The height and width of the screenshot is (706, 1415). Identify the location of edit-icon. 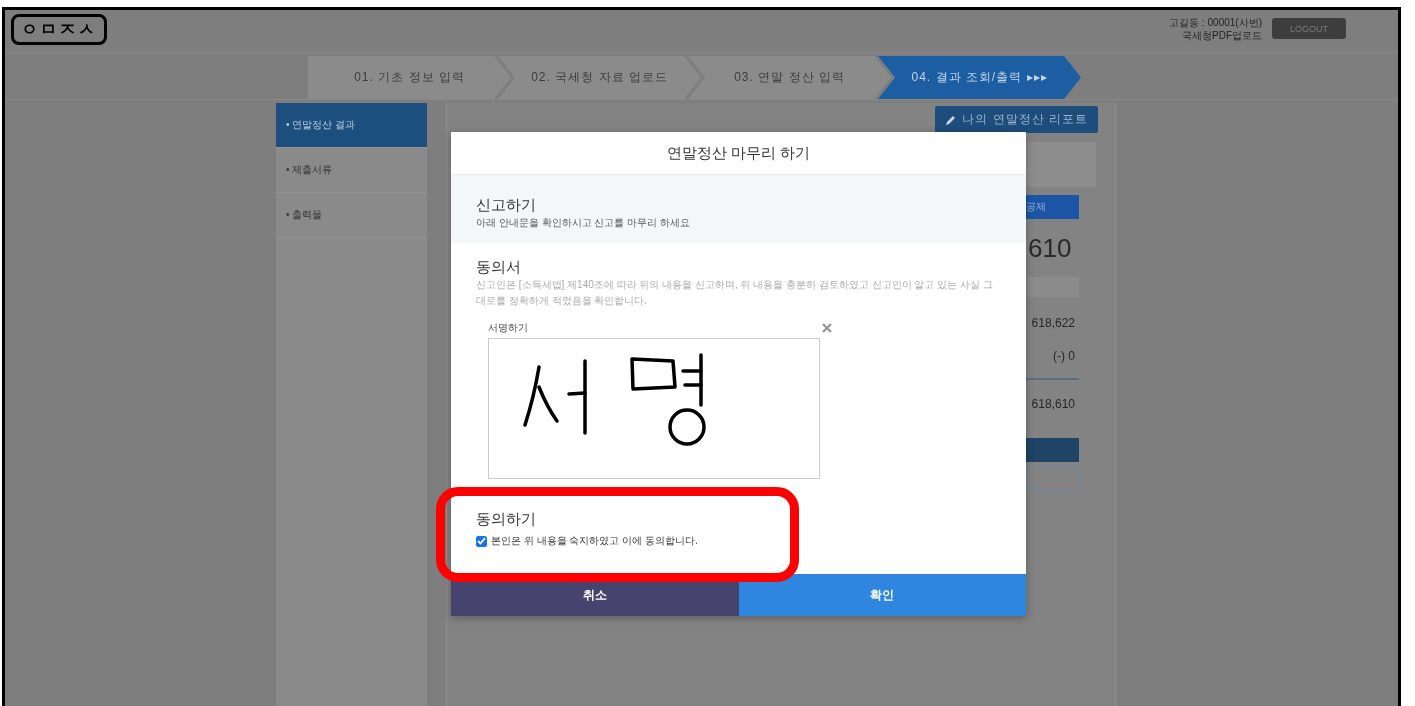
(951, 119).